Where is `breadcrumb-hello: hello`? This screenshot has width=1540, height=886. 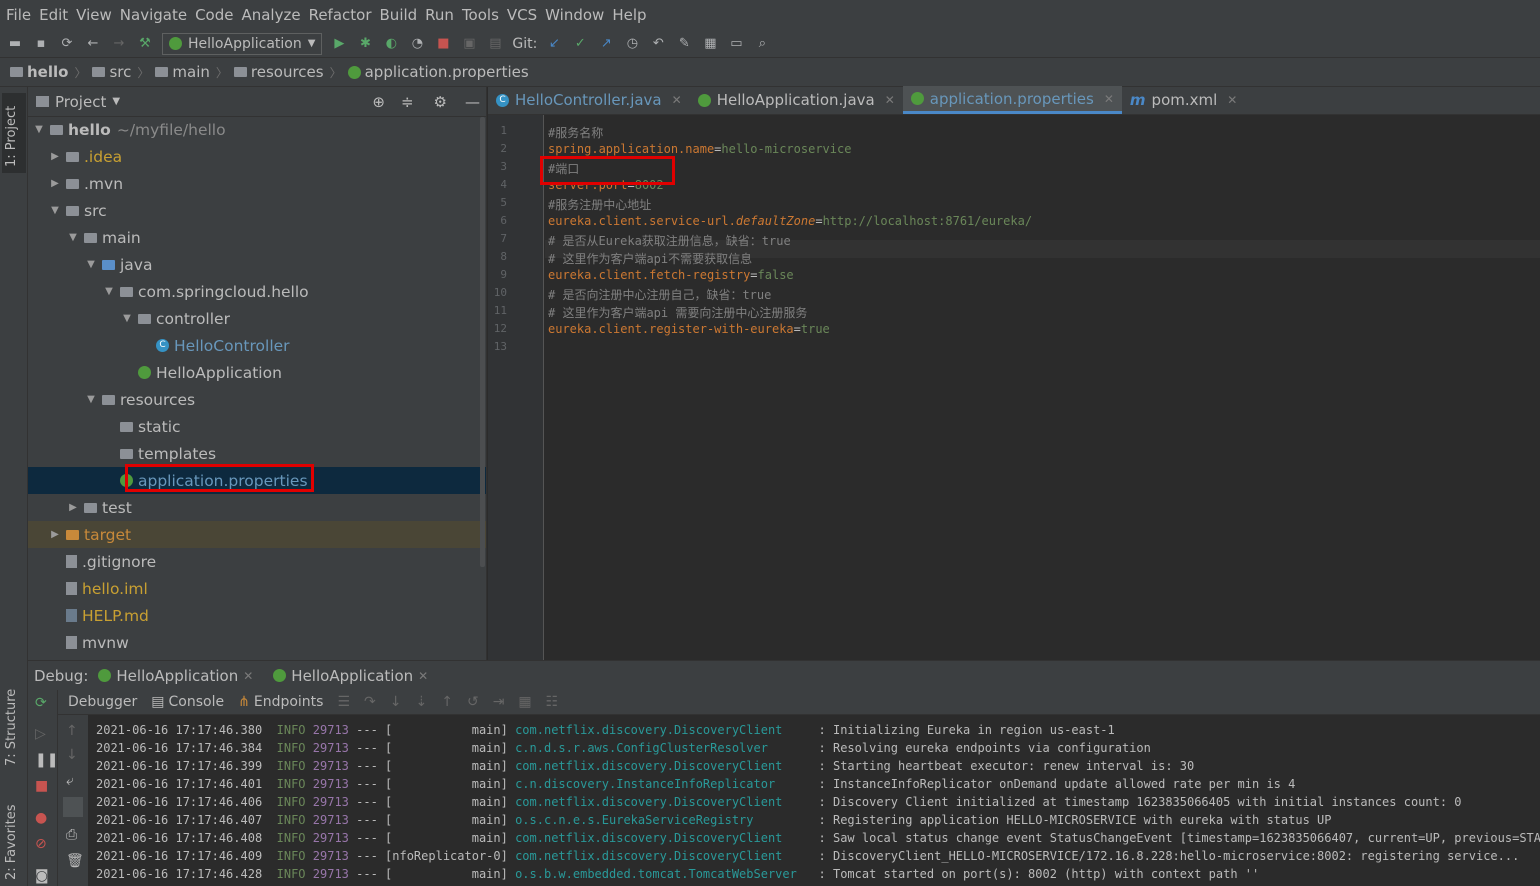
breadcrumb-hello: hello is located at coordinates (39, 72).